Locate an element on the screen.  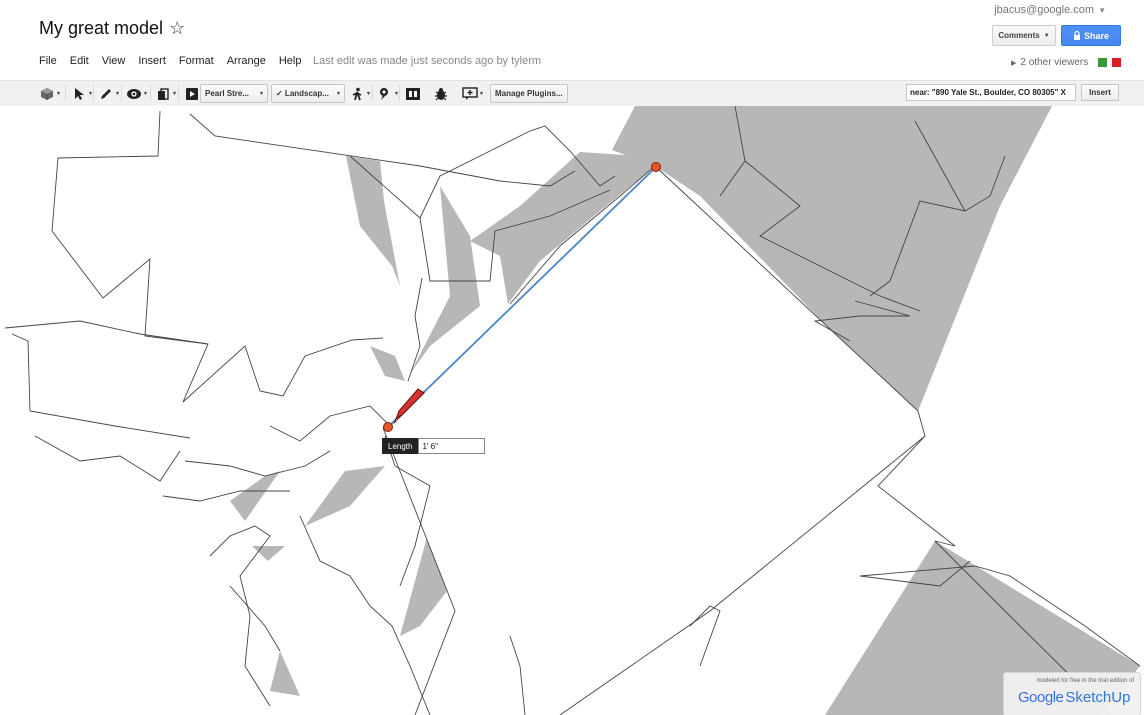
document-title: My great model ☆ is located at coordinates (112, 28).